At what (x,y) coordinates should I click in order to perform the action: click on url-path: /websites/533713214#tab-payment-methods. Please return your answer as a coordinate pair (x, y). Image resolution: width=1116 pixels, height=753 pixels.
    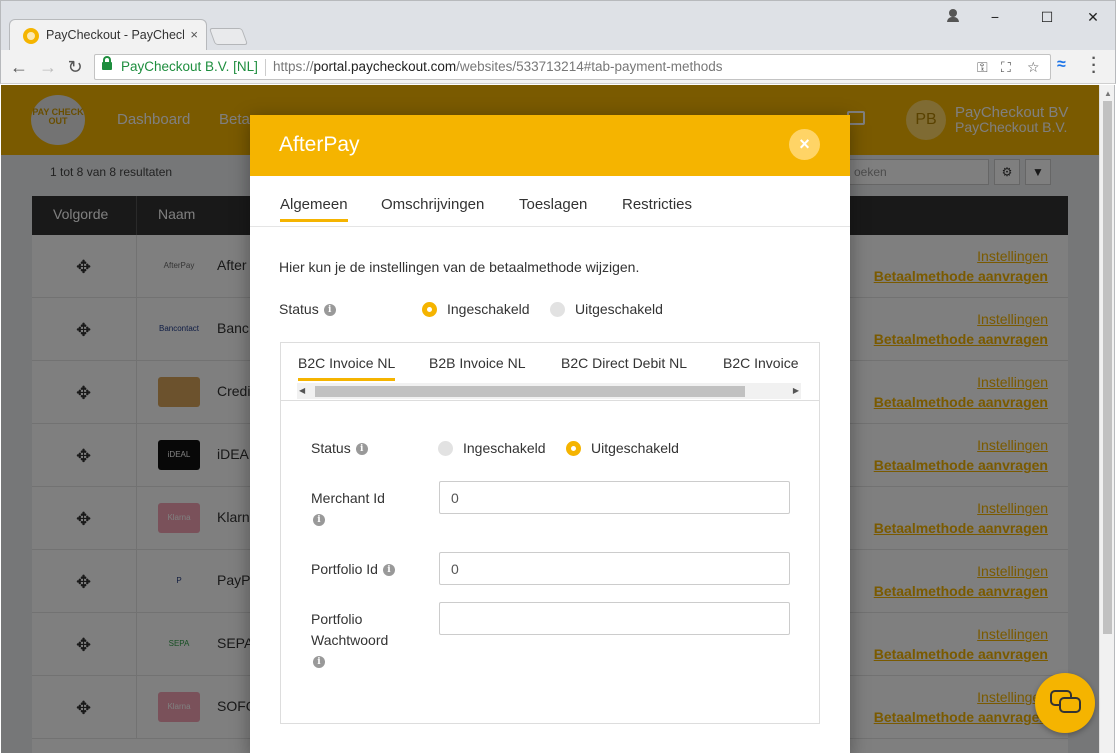
    Looking at the image, I should click on (589, 66).